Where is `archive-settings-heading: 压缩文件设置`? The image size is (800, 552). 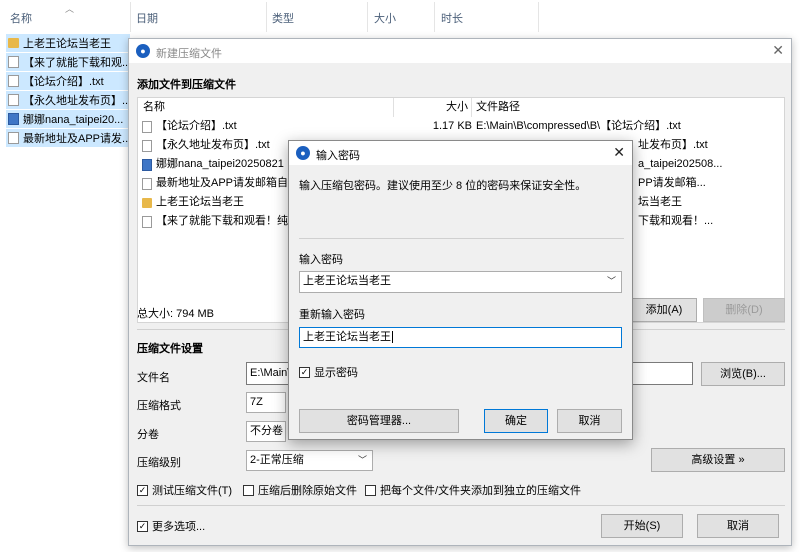
archive-settings-heading: 压缩文件设置 is located at coordinates (170, 349).